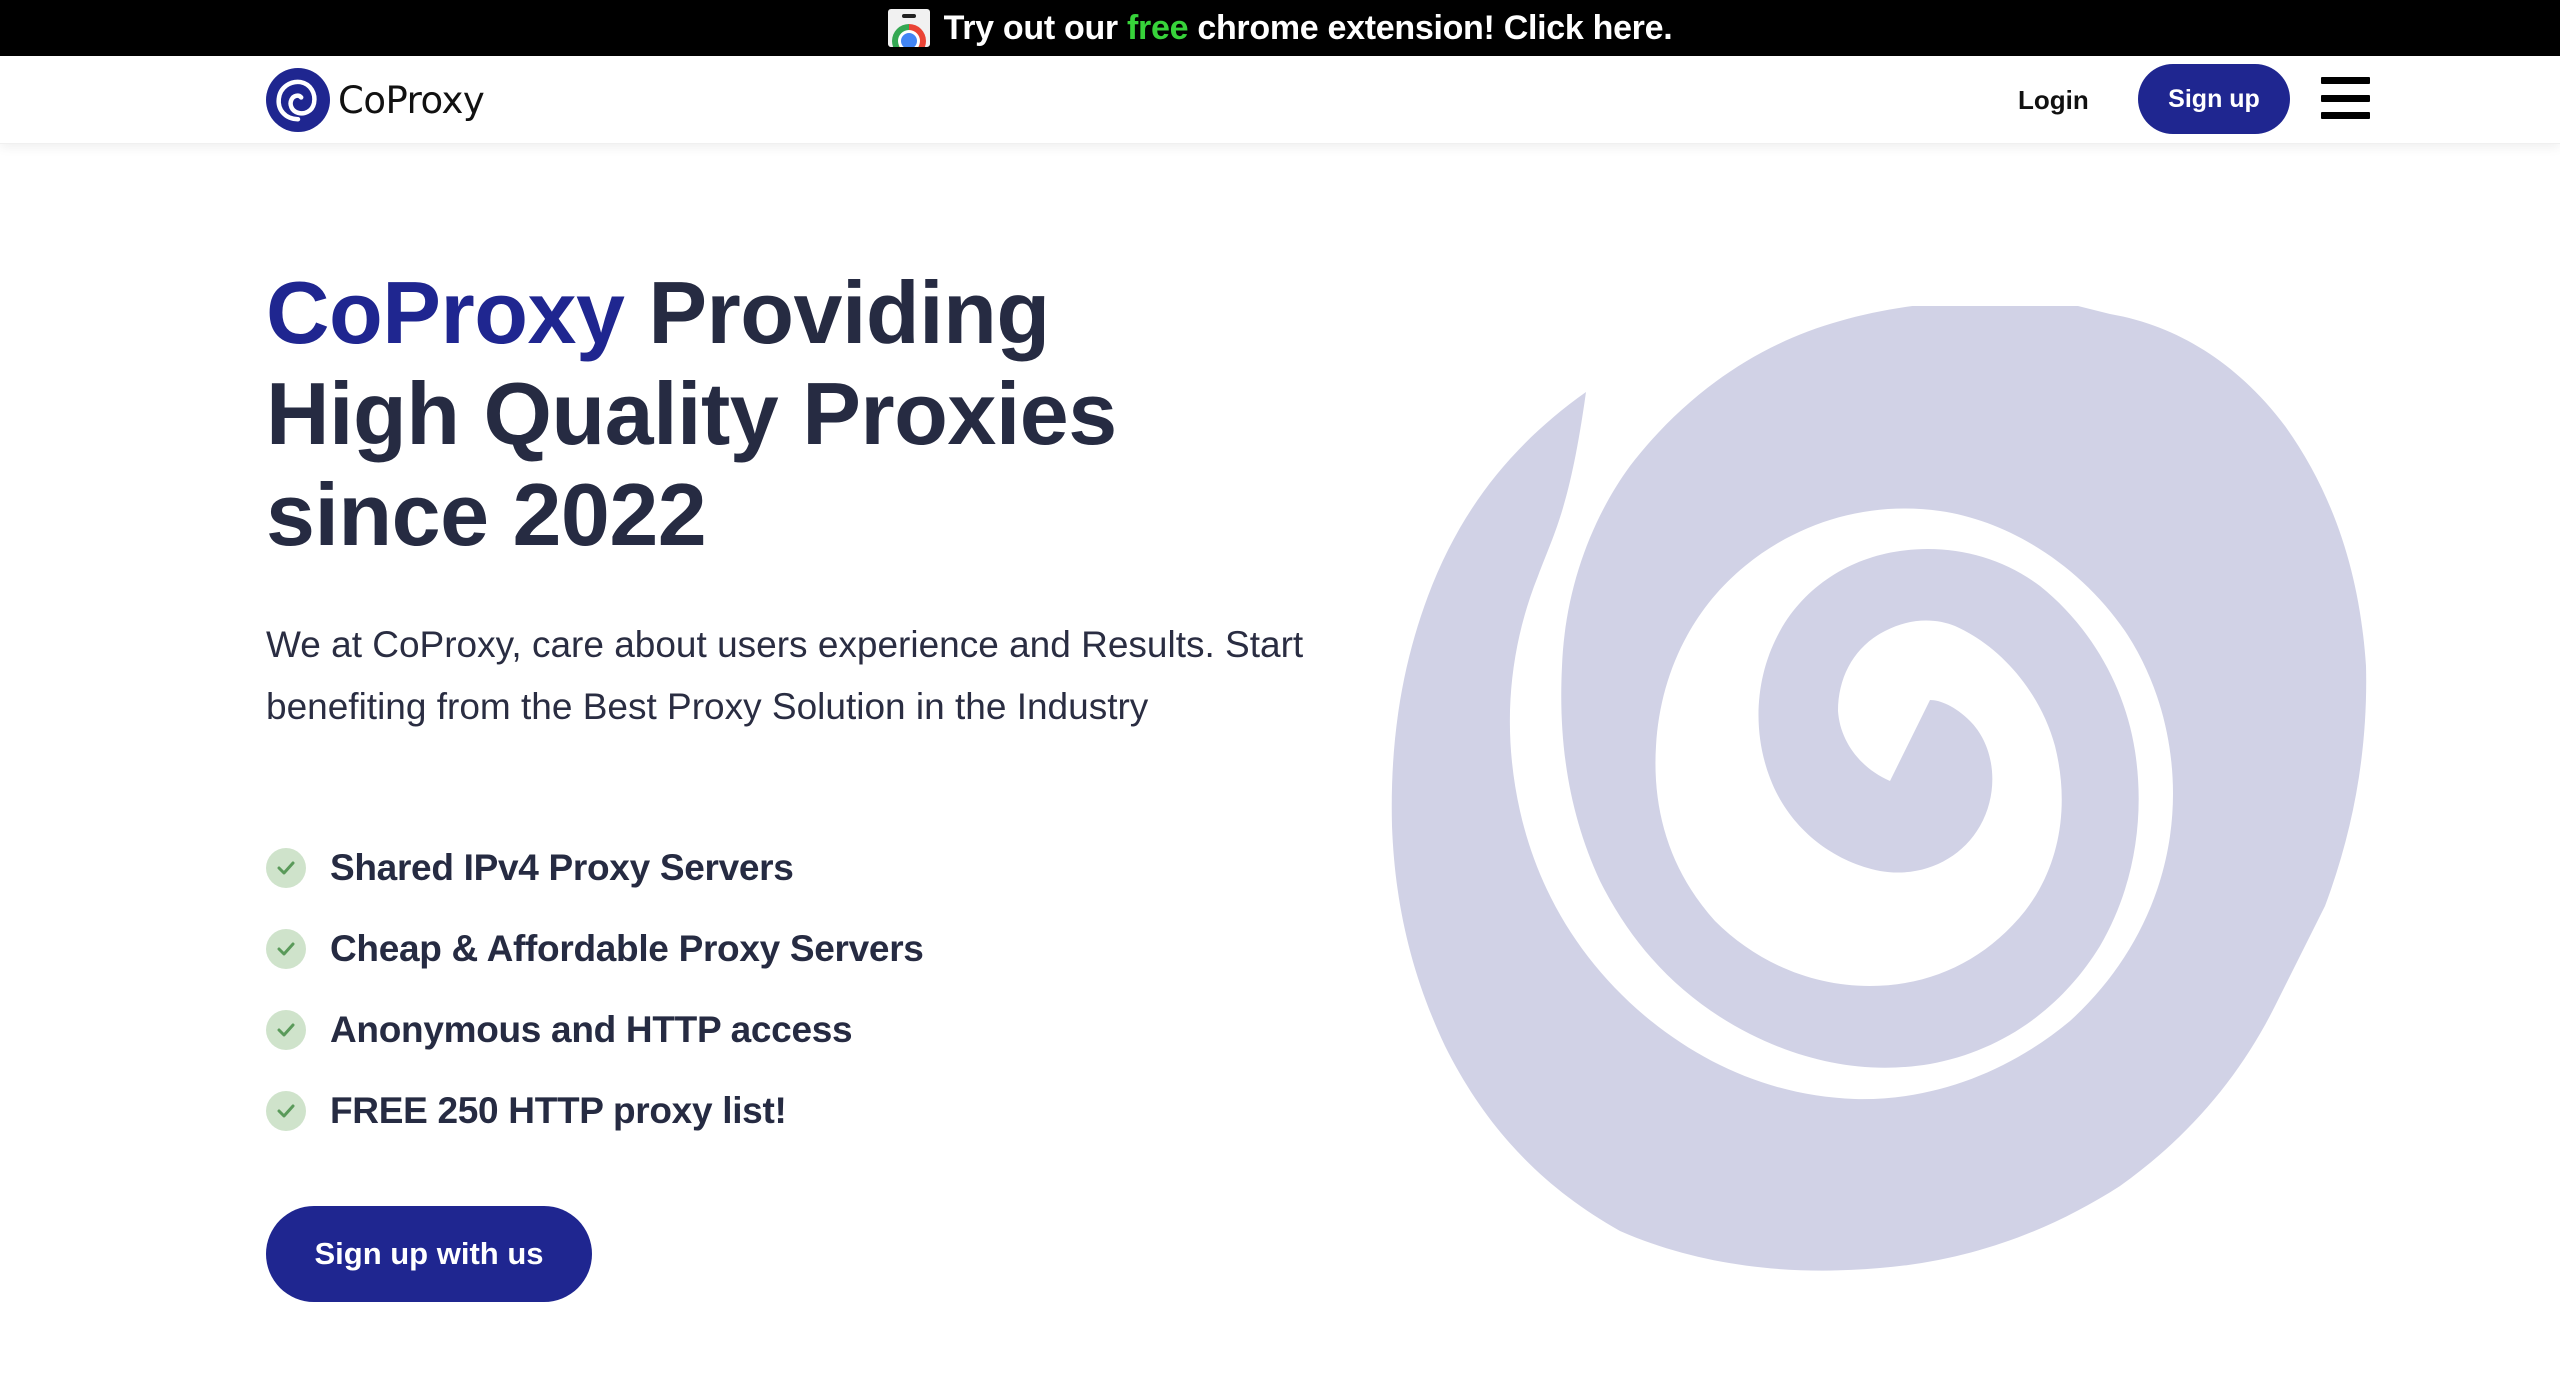 The image size is (2560, 1384). I want to click on feature-item: Cheap & Affordable Proxy Servers, so click(595, 949).